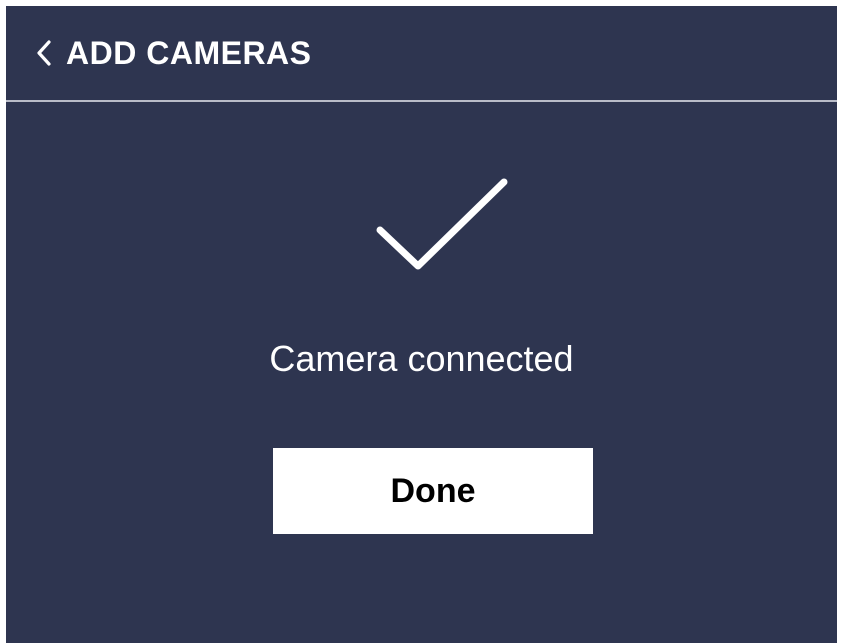  Describe the element at coordinates (34, 53) in the screenshot. I see `back-button` at that location.